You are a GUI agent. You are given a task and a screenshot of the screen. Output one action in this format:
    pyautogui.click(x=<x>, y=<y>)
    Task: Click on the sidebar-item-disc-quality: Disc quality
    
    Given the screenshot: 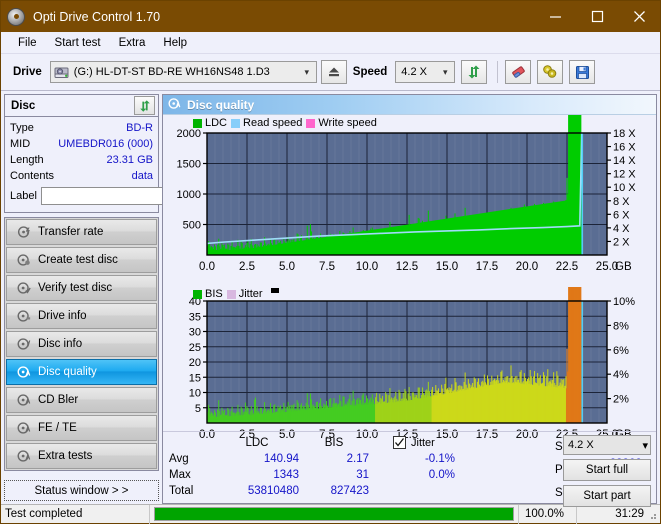 What is the action you would take?
    pyautogui.click(x=81, y=372)
    